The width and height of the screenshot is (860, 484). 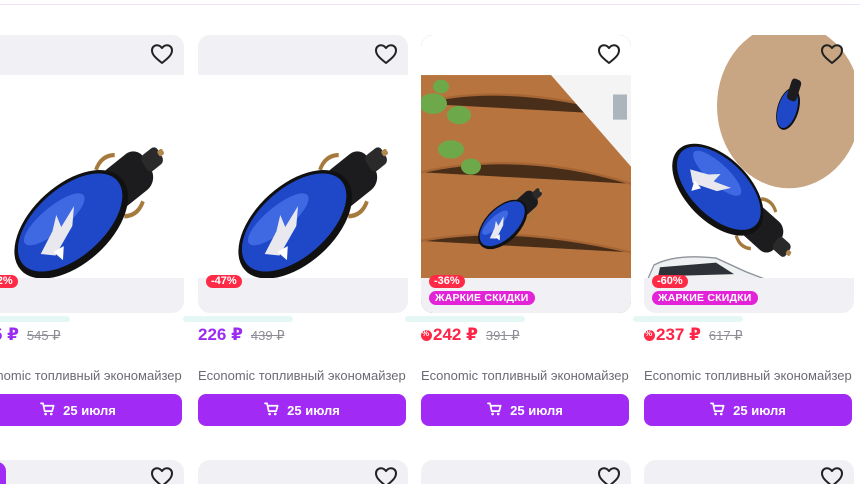 I want to click on badge-group: -36% ЖАРКИЕ СКИДКИ, so click(x=482, y=290).